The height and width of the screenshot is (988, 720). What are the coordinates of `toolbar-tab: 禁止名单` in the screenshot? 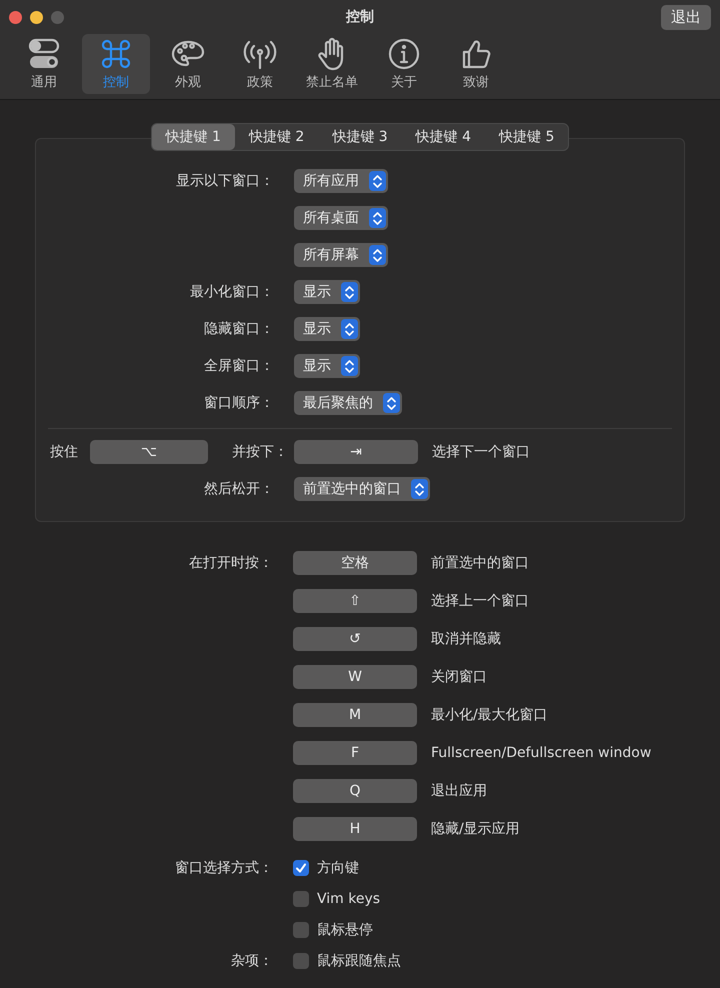 It's located at (332, 64).